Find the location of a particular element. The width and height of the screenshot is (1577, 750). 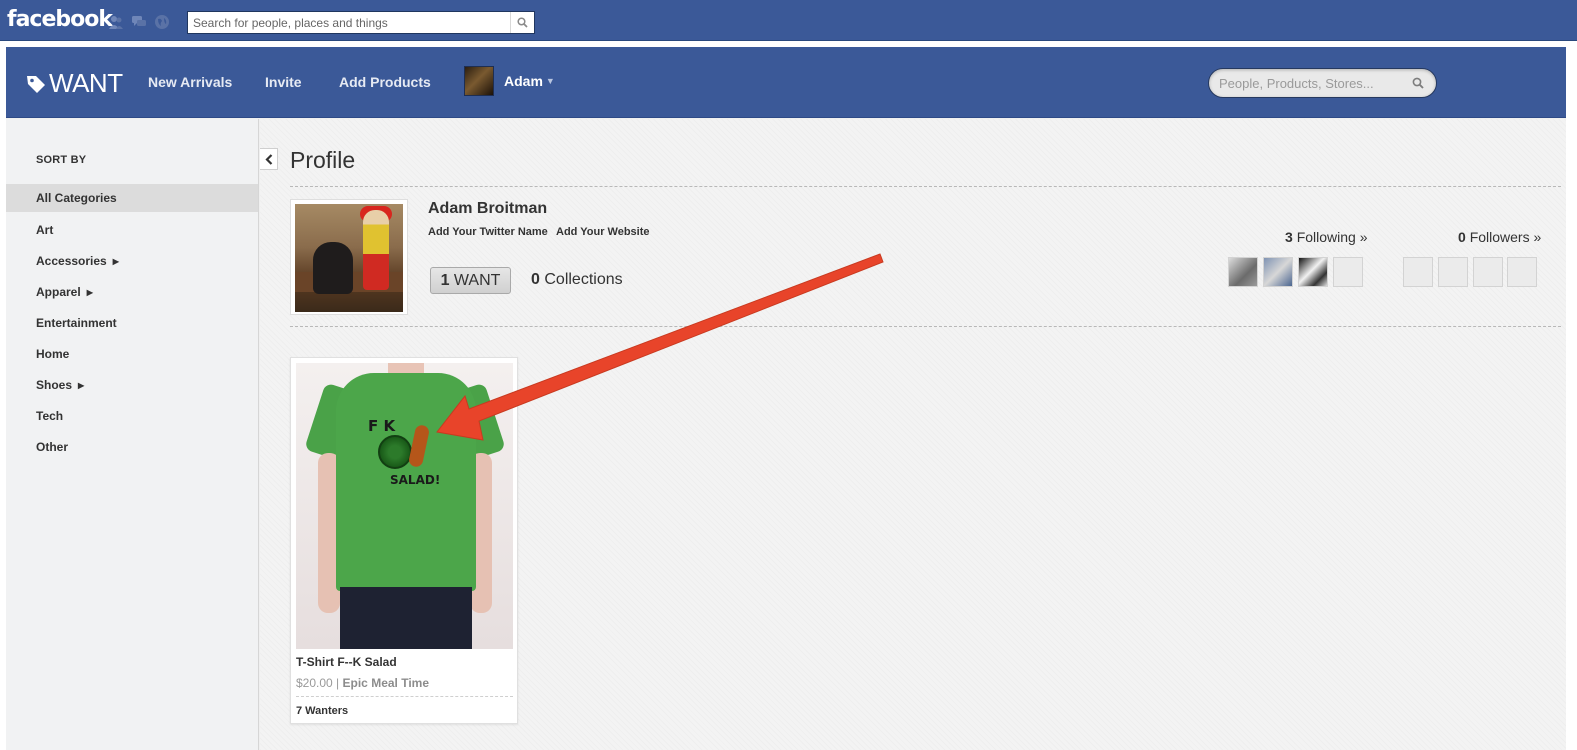

wanters-count: 7 Wanters is located at coordinates (322, 711).